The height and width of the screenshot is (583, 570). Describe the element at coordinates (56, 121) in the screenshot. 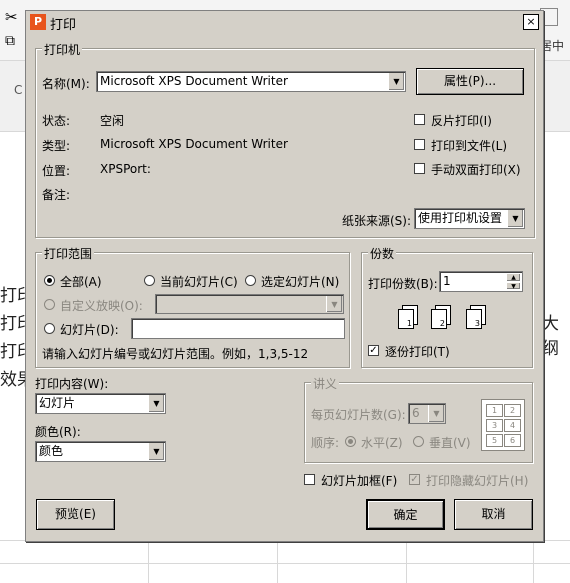

I see `status-label: 状态:` at that location.